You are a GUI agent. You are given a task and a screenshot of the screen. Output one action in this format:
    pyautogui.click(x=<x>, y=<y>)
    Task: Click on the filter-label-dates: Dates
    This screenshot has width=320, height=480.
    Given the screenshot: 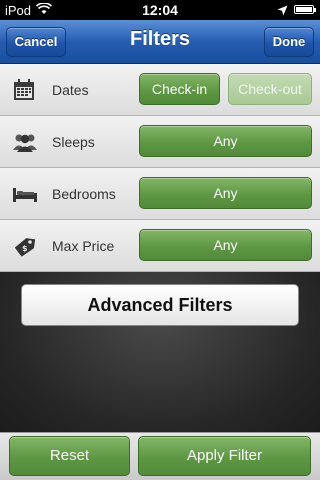 What is the action you would take?
    pyautogui.click(x=70, y=90)
    